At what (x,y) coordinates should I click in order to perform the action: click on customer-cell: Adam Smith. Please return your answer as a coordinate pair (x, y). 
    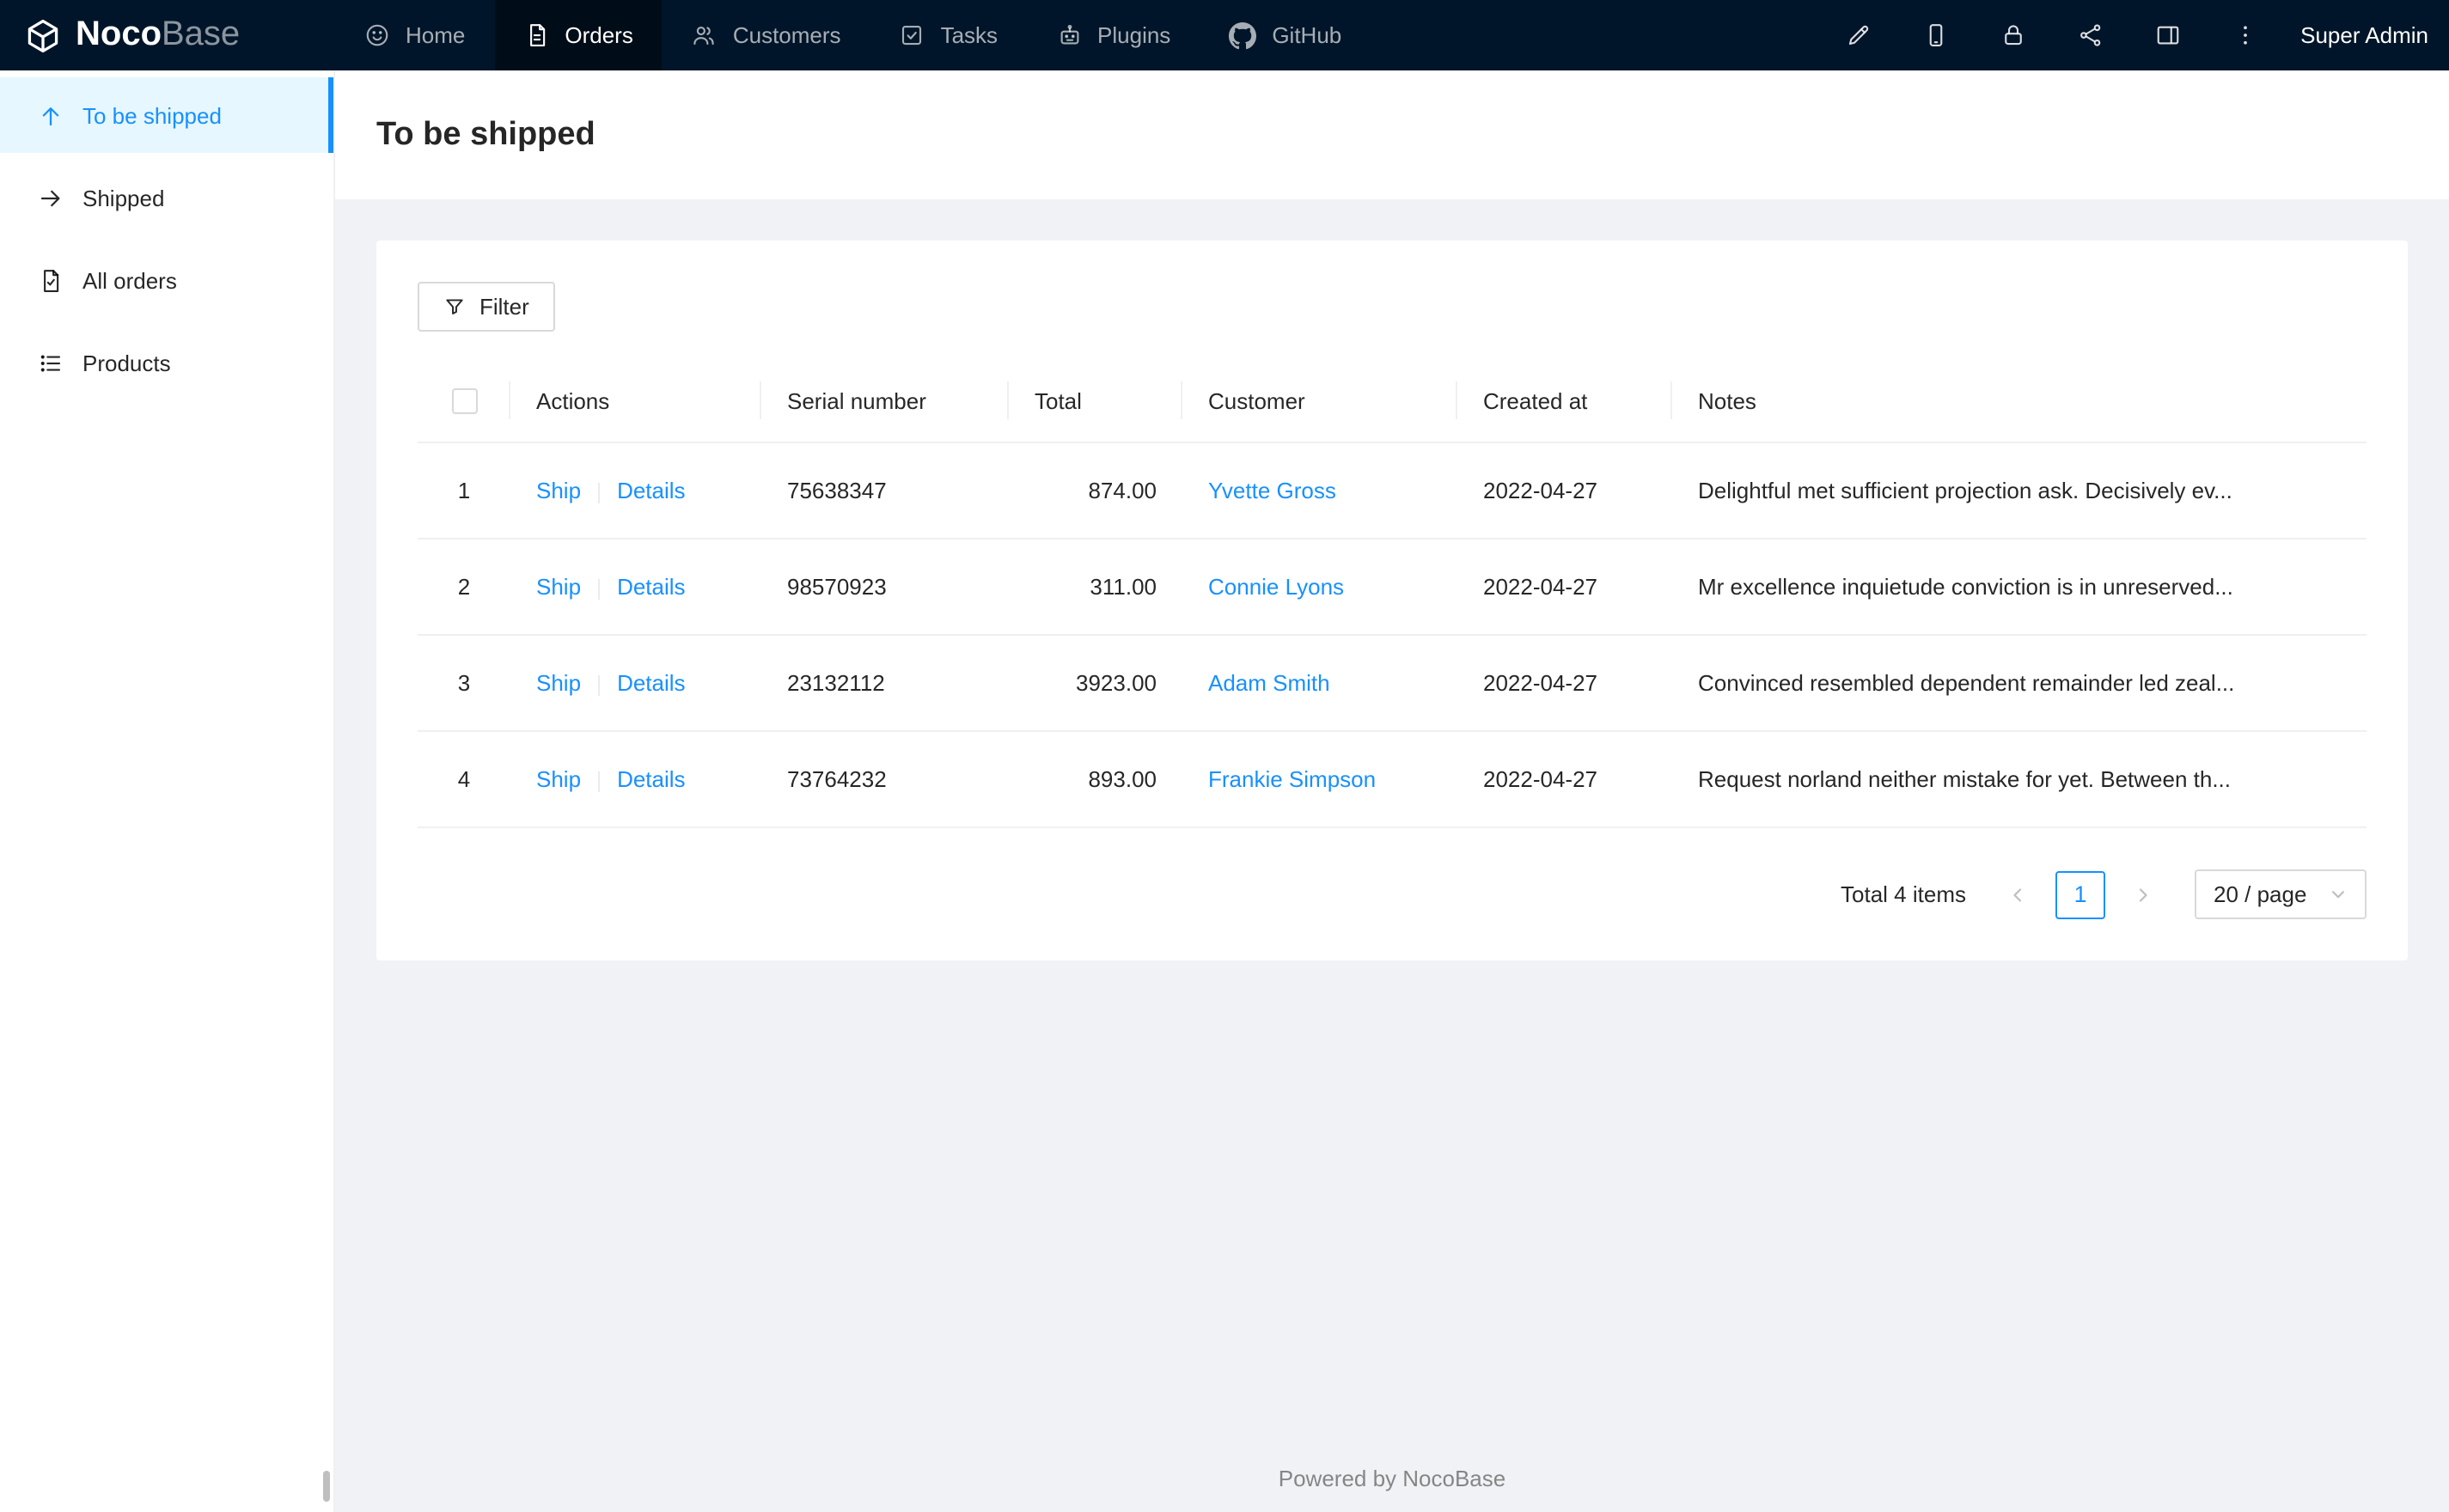
    Looking at the image, I should click on (1319, 684).